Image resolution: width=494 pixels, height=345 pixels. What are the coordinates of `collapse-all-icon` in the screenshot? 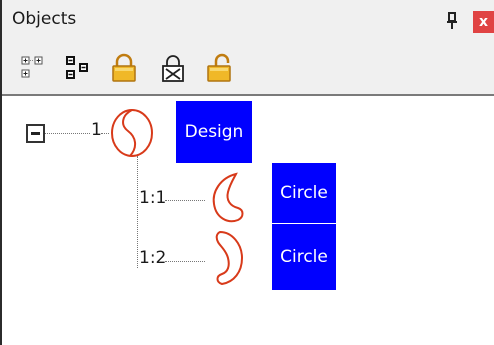 It's located at (77, 67).